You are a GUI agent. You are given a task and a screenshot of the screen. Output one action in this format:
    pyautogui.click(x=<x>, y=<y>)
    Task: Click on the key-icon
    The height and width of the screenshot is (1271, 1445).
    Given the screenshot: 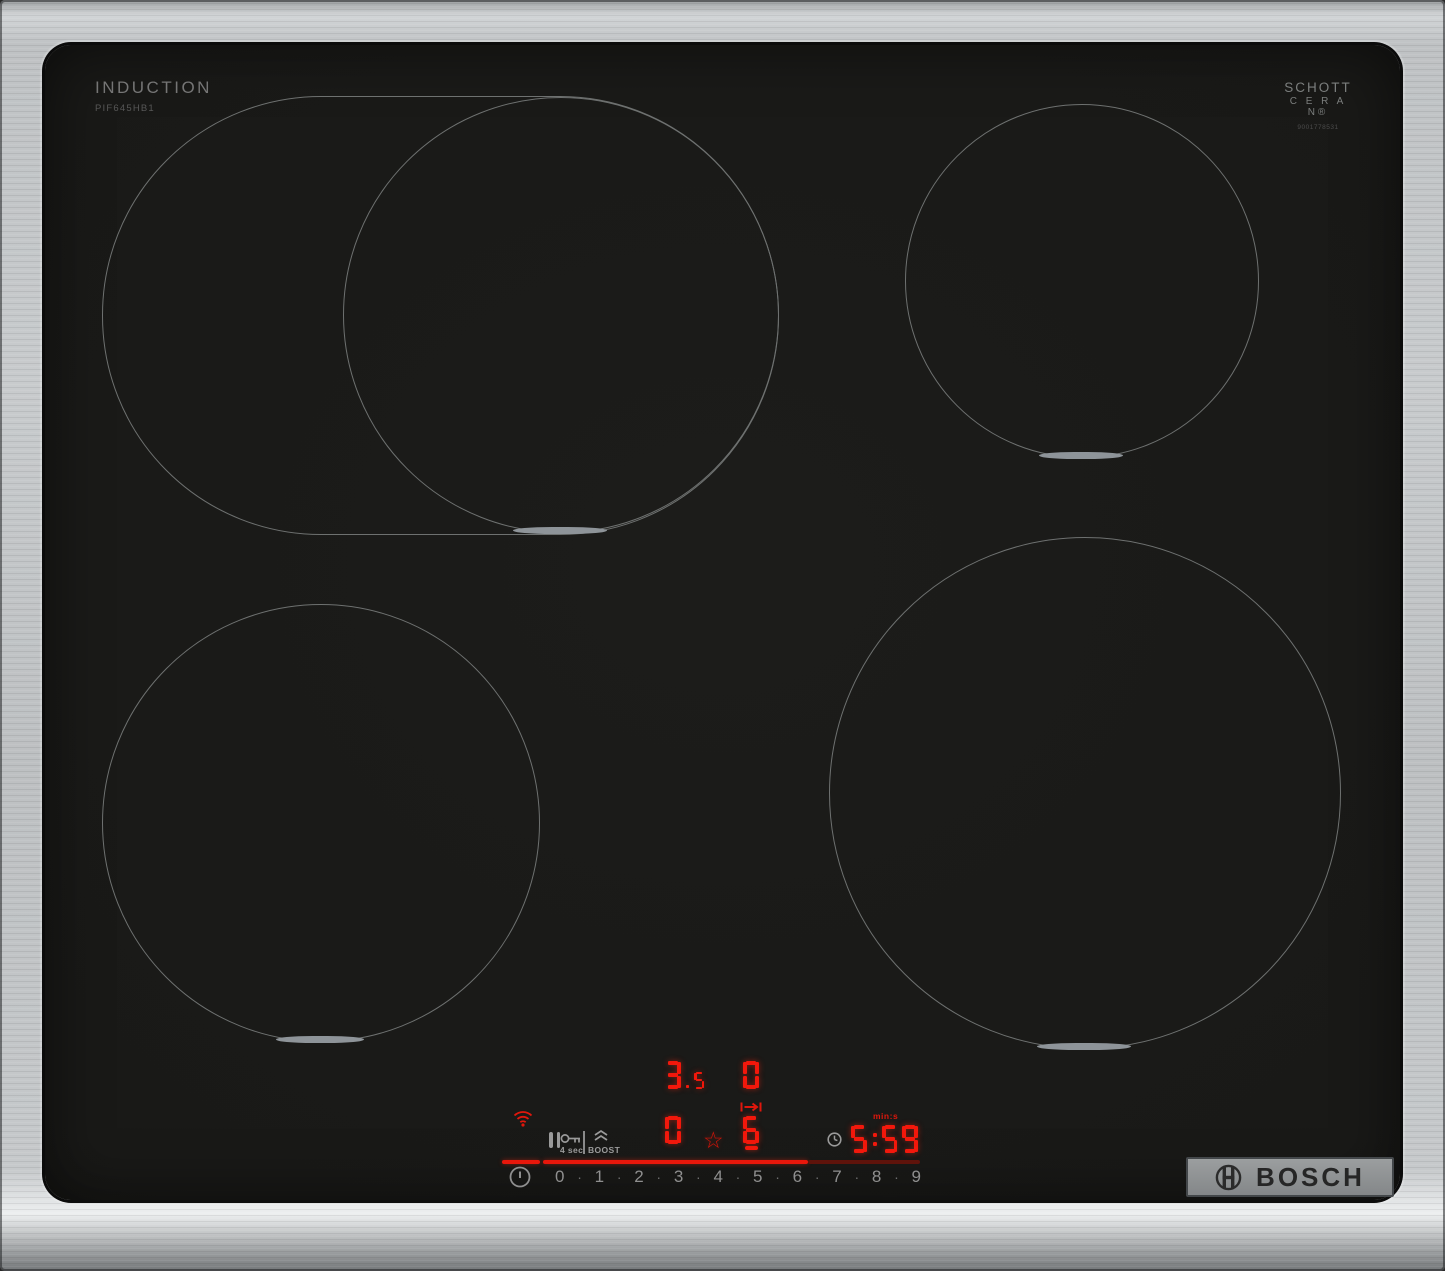 What is the action you would take?
    pyautogui.click(x=570, y=1138)
    